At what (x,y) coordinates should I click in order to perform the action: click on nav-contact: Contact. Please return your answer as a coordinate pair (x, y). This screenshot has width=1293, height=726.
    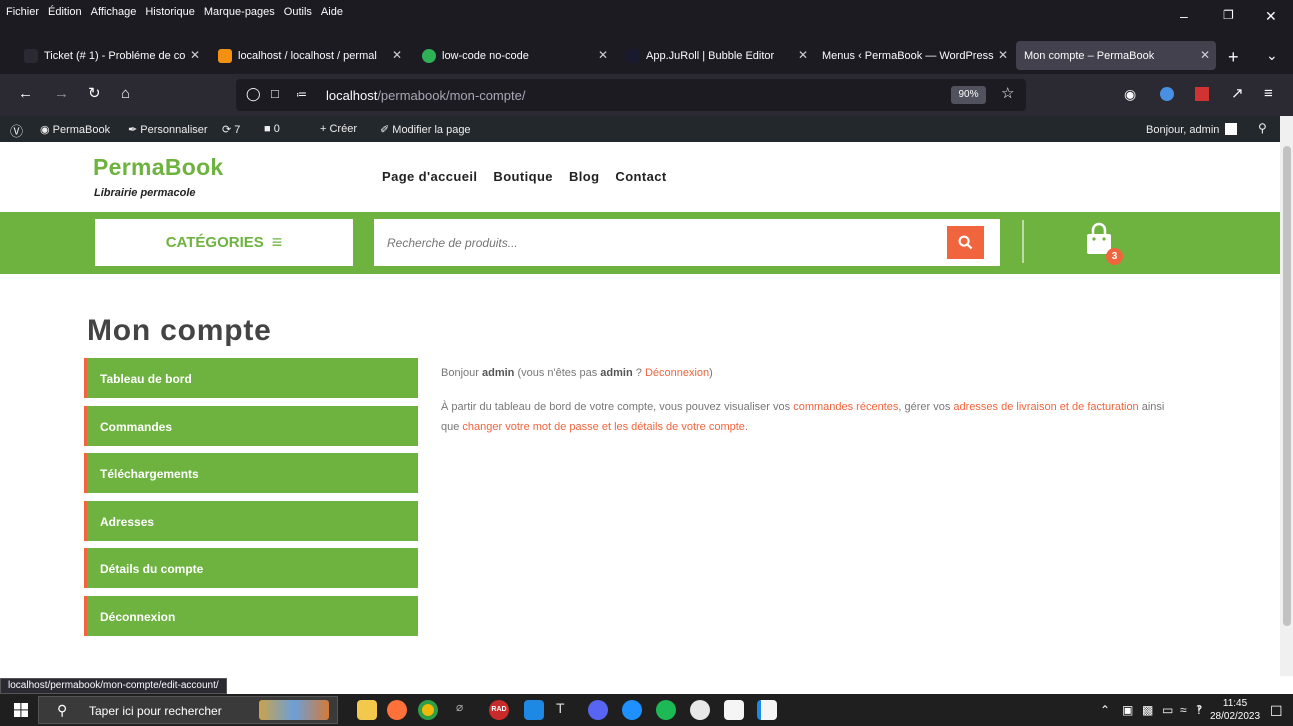
    Looking at the image, I should click on (640, 176).